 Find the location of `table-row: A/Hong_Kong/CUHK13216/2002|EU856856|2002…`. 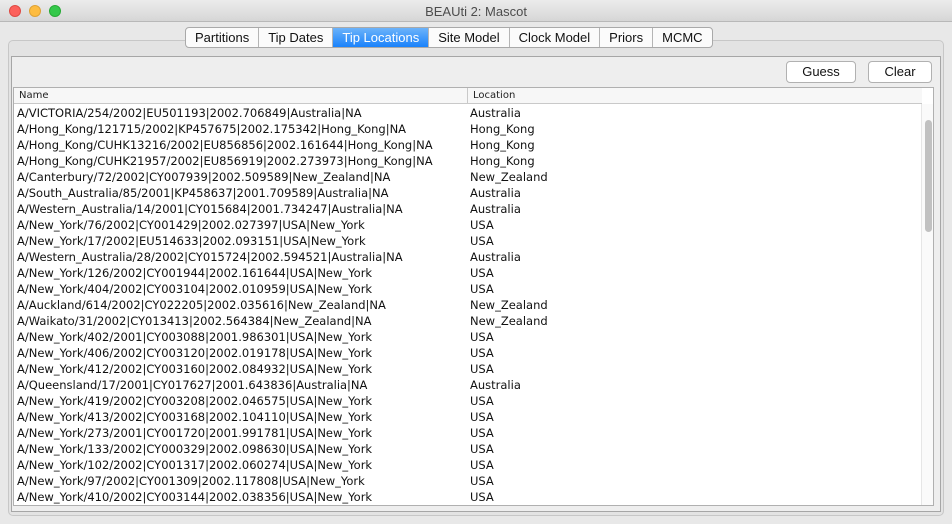

table-row: A/Hong_Kong/CUHK13216/2002|EU856856|2002… is located at coordinates (468, 145).